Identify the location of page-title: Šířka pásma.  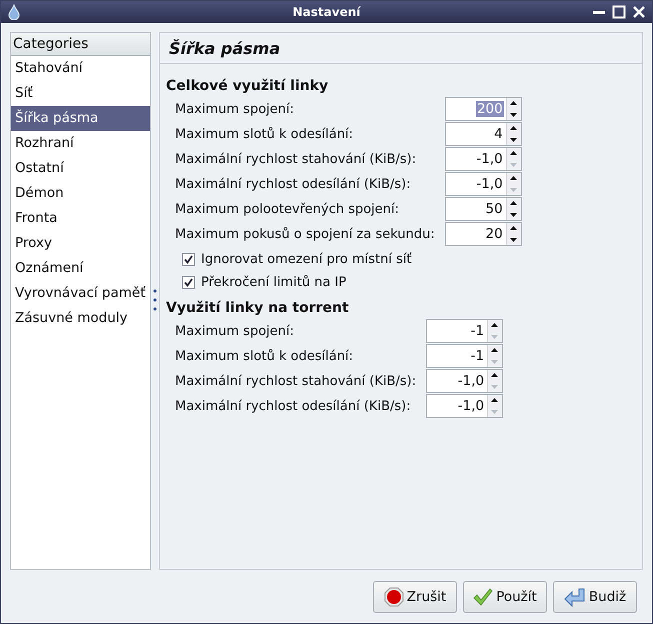
(224, 48).